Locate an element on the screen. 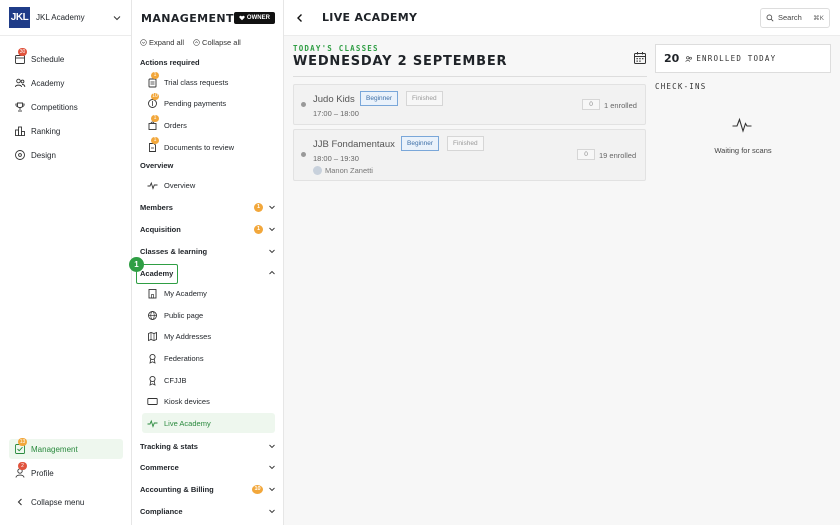 This screenshot has height=525, width=840. status-tag: Finished is located at coordinates (424, 98).